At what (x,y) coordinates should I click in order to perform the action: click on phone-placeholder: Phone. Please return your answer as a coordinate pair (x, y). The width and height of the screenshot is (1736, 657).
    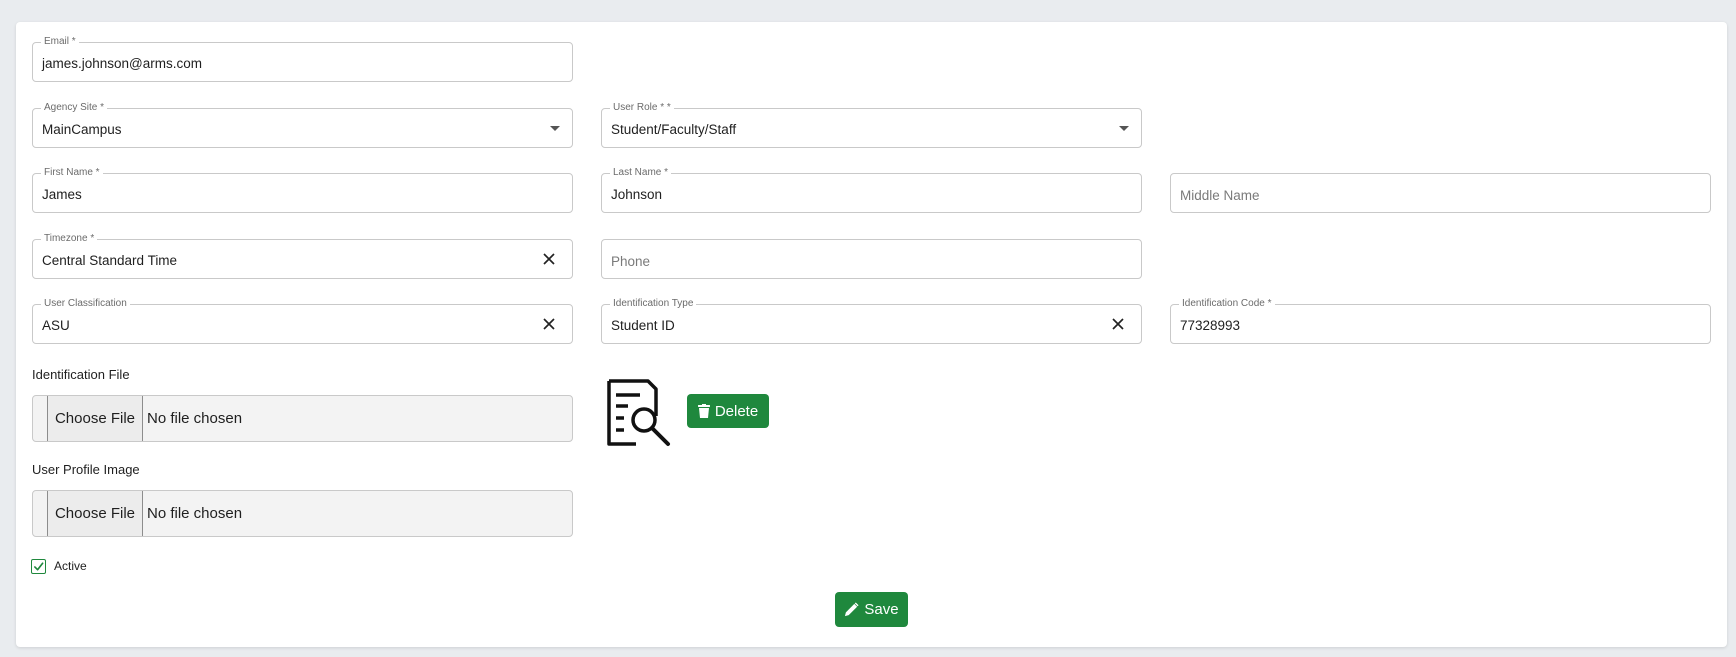
    Looking at the image, I should click on (631, 261).